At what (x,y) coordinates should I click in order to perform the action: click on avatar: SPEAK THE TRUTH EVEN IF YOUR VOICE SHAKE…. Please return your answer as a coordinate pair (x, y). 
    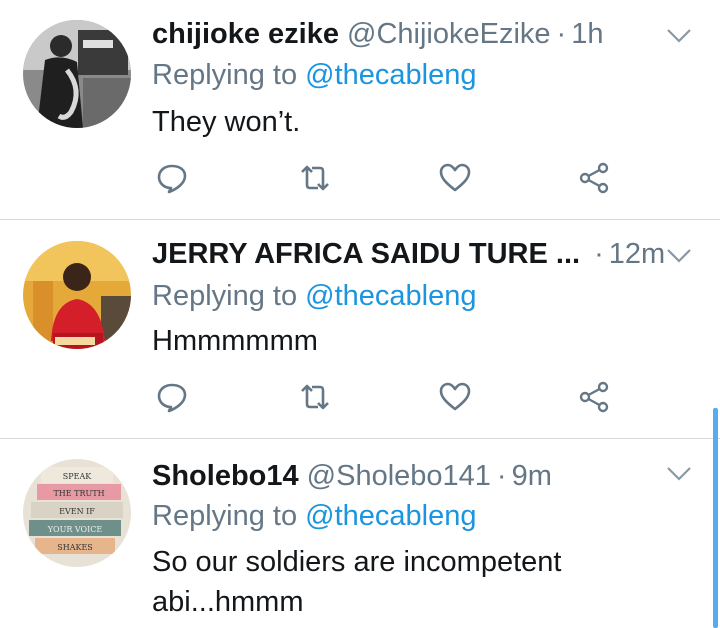
    Looking at the image, I should click on (77, 513).